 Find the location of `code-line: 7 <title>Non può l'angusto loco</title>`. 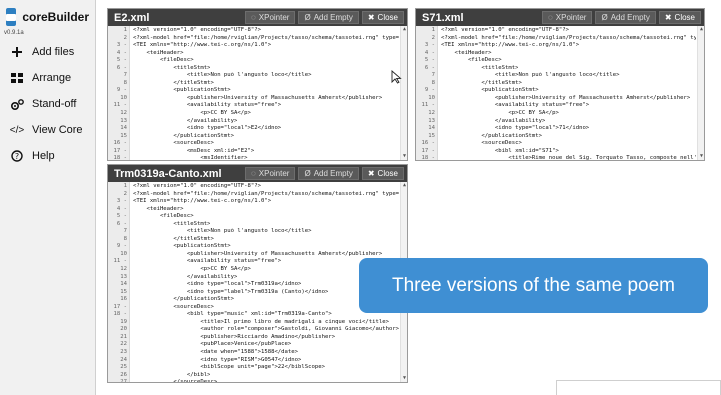

code-line: 7 <title>Non può l'angusto loco</title> is located at coordinates (556, 76).